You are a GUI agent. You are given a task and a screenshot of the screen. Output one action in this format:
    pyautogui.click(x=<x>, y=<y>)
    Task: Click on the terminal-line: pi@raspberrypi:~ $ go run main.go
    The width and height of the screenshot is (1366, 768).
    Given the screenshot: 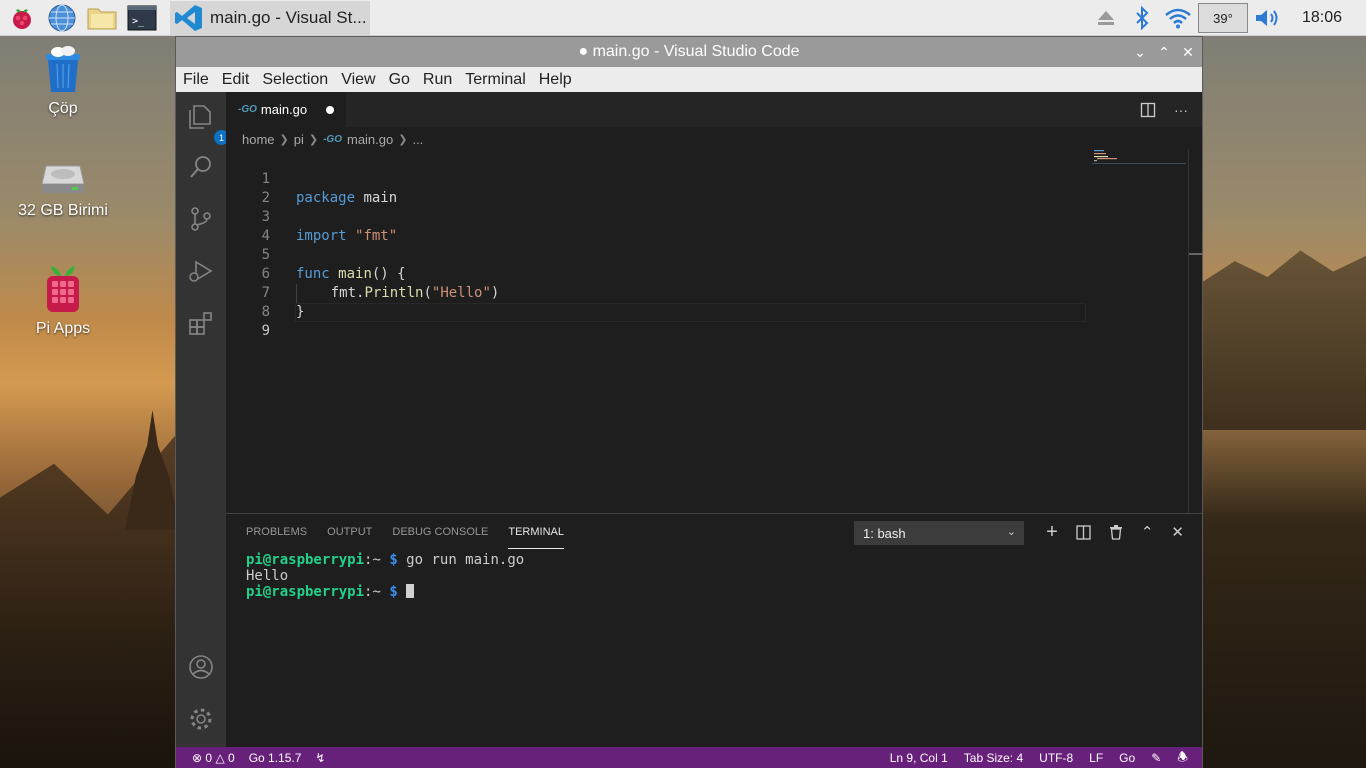 What is the action you would take?
    pyautogui.click(x=385, y=560)
    